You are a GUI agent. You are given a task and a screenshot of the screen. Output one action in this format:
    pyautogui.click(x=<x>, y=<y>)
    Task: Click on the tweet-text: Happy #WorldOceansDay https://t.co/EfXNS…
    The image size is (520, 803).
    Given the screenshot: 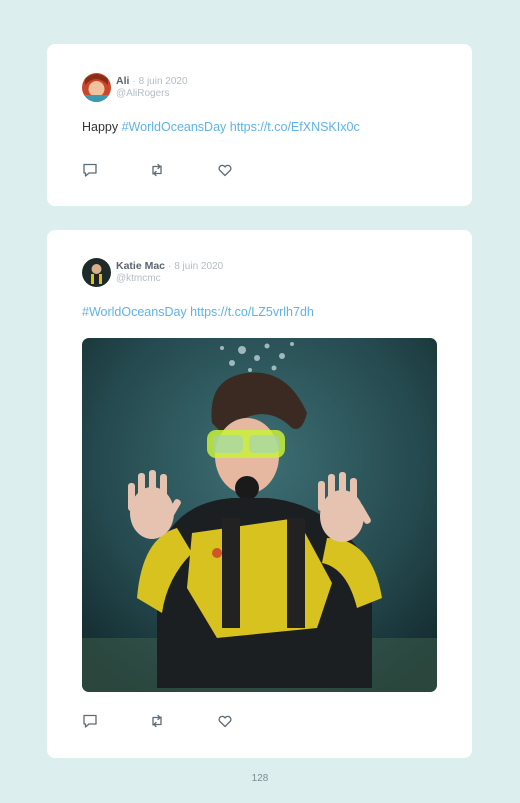 What is the action you would take?
    pyautogui.click(x=221, y=127)
    